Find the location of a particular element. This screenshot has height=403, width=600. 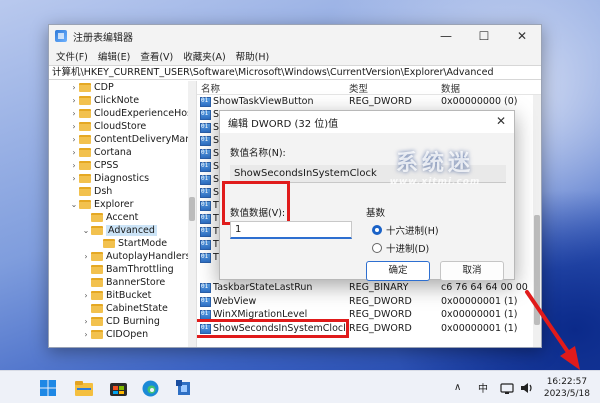

tree-item-cortana: › Cortana is located at coordinates (100, 152).